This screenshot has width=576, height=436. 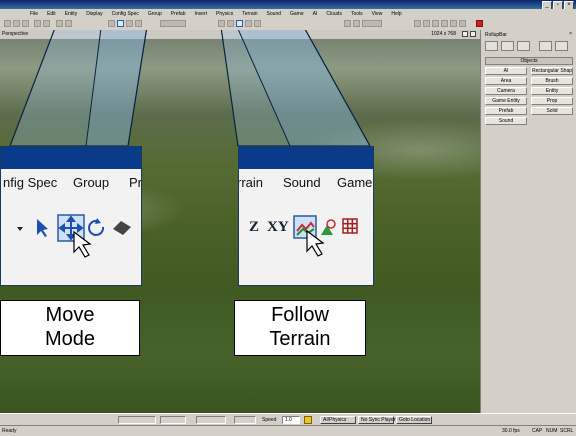 I want to click on select-icon, so click(x=111, y=23).